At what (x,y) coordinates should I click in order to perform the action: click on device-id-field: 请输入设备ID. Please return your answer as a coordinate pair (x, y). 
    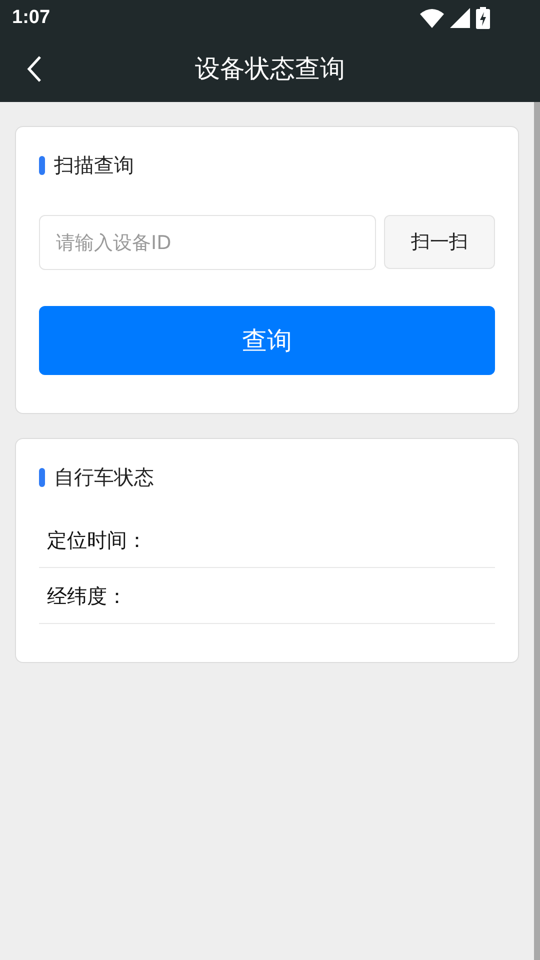
    Looking at the image, I should click on (207, 242).